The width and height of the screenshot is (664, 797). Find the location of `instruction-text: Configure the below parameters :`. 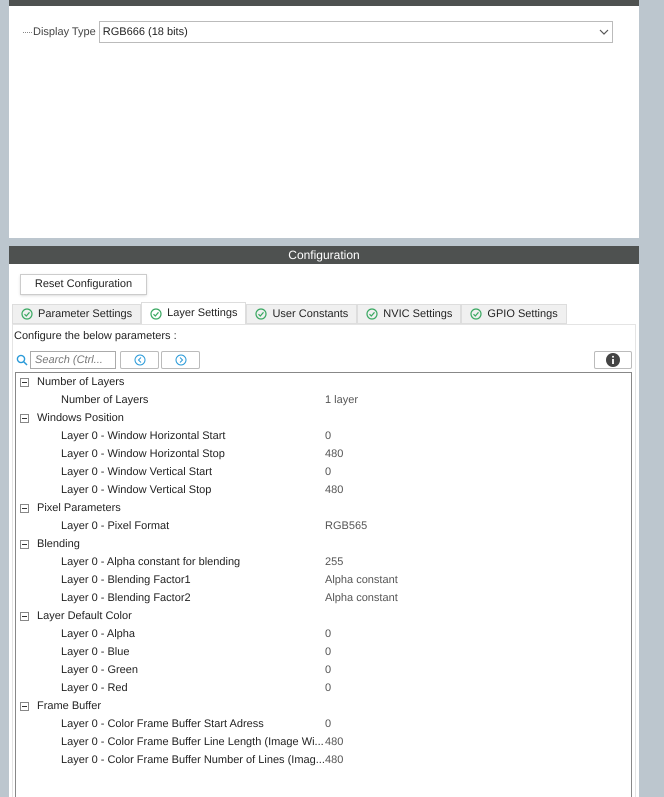

instruction-text: Configure the below parameters : is located at coordinates (96, 336).